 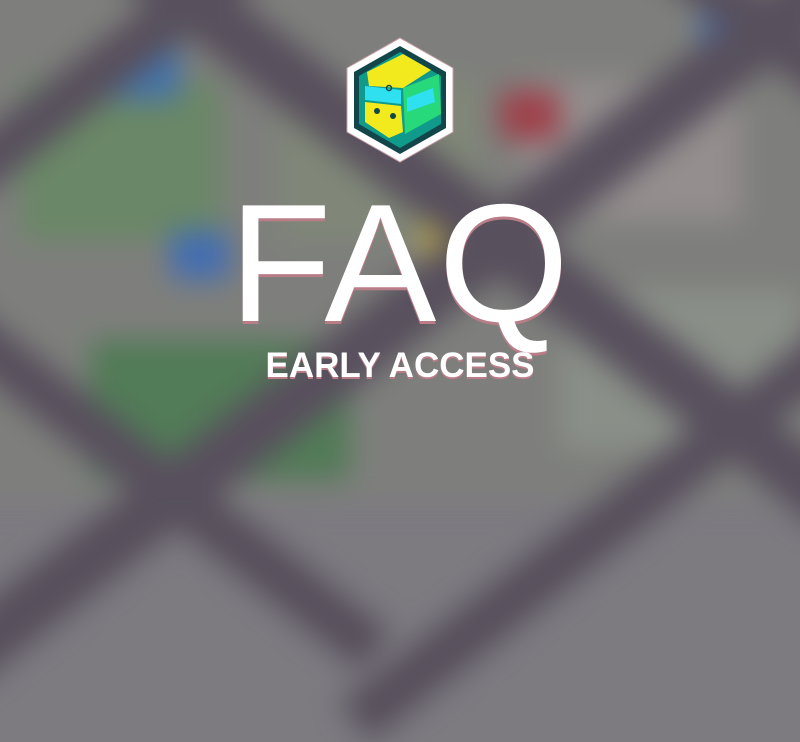 I want to click on train-logo-icon, so click(x=400, y=100).